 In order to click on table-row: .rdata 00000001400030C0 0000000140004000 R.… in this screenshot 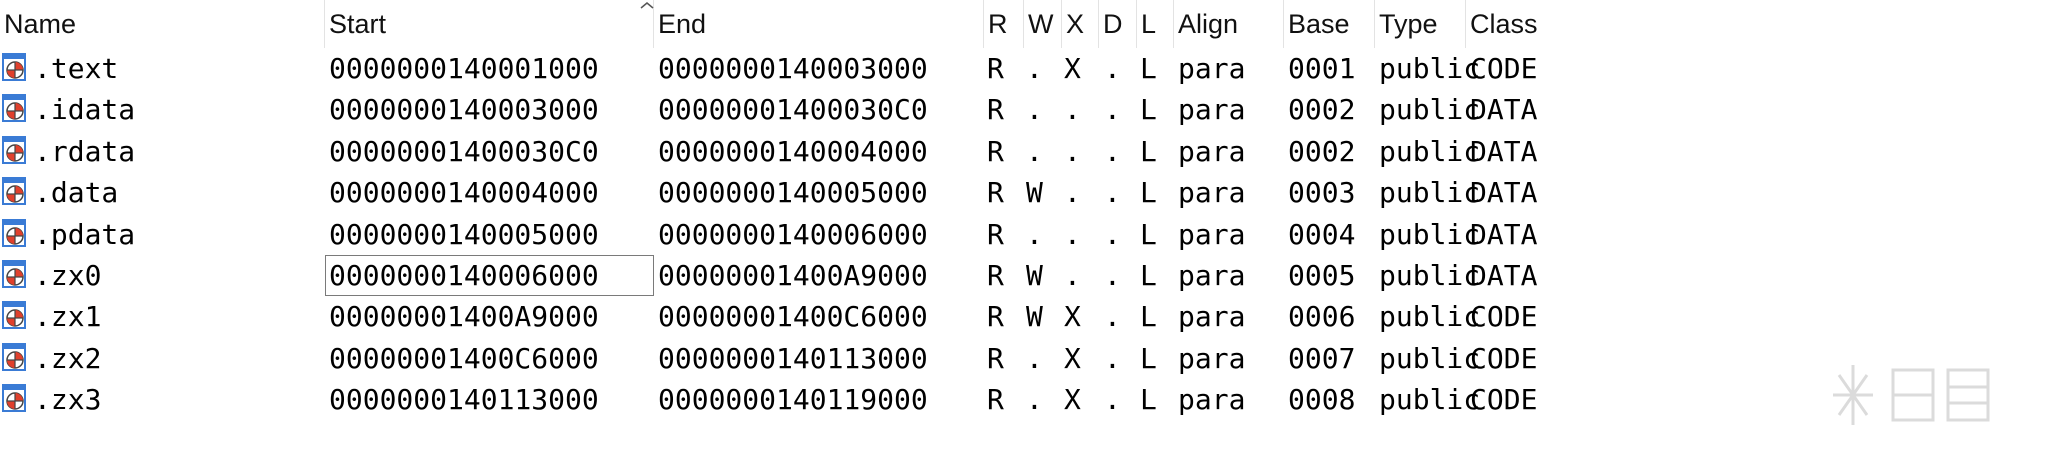, I will do `click(1026, 151)`.